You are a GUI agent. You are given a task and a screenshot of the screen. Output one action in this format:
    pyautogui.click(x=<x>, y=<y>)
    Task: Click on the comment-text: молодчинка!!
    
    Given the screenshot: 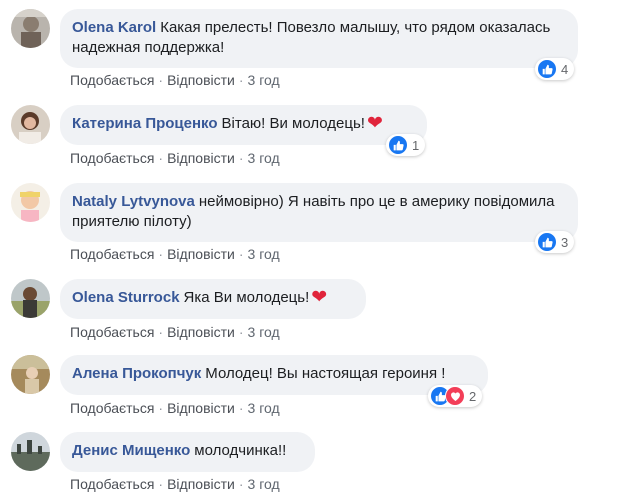 What is the action you would take?
    pyautogui.click(x=240, y=450)
    